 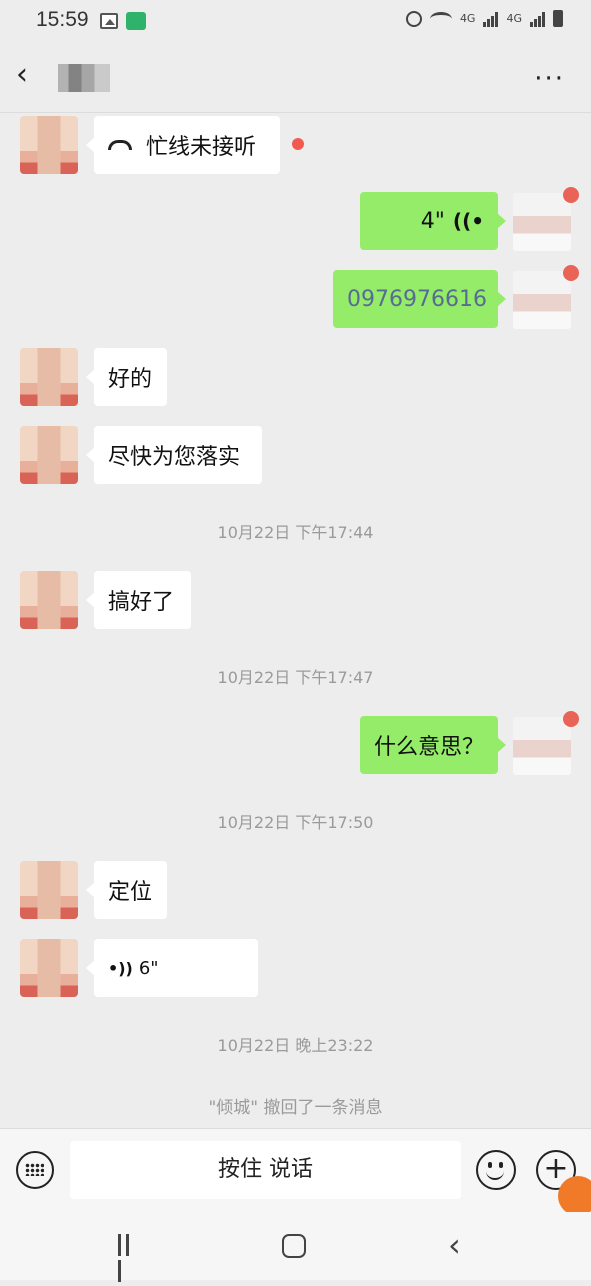 I want to click on voice-message-bubble: •)) 6", so click(x=172, y=968).